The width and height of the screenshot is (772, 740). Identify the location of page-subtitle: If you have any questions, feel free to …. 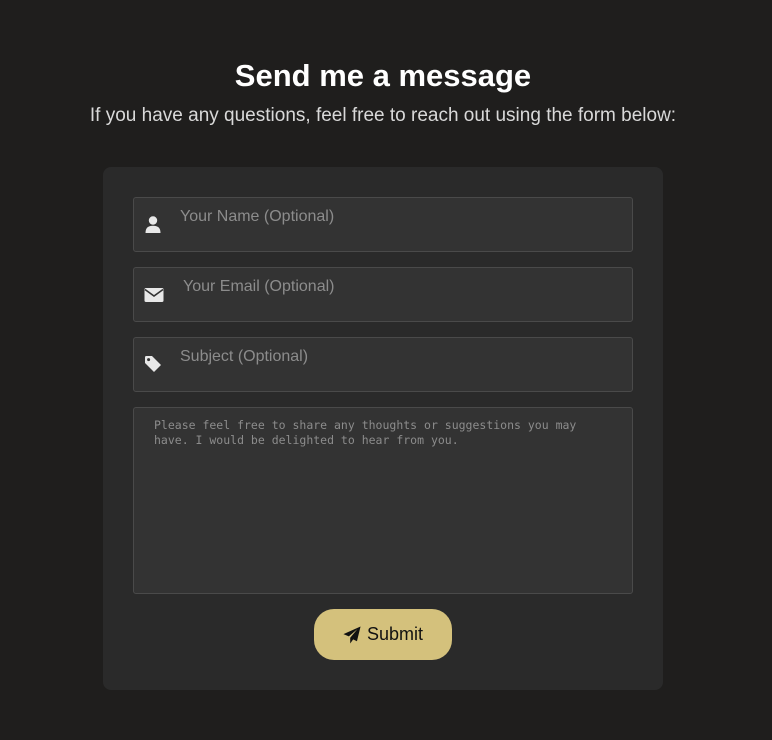
(383, 115).